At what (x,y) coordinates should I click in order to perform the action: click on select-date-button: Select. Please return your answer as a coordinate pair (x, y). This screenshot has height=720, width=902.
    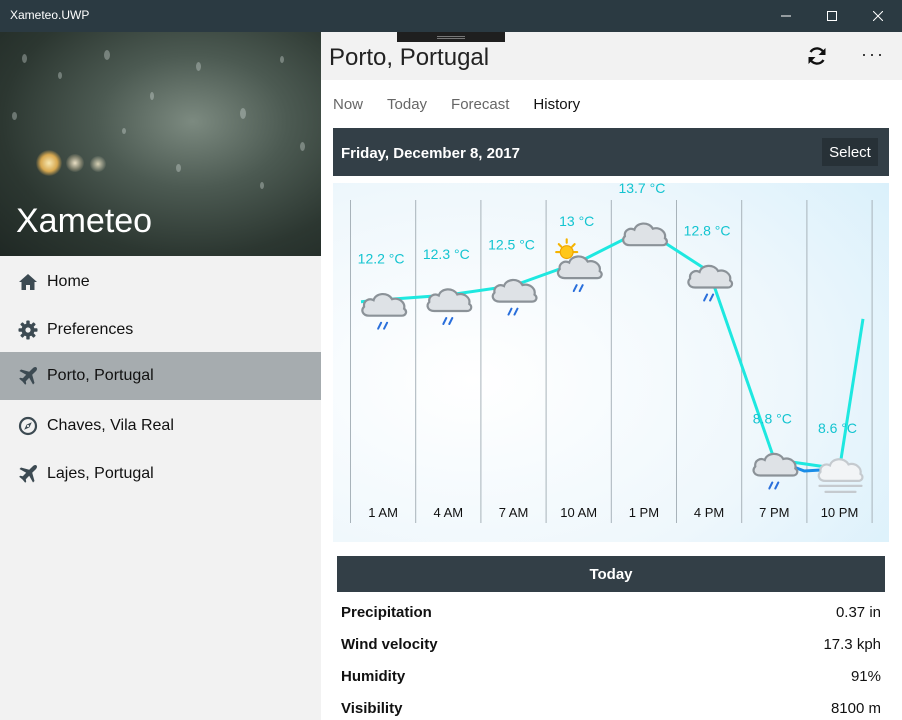
    Looking at the image, I should click on (850, 152).